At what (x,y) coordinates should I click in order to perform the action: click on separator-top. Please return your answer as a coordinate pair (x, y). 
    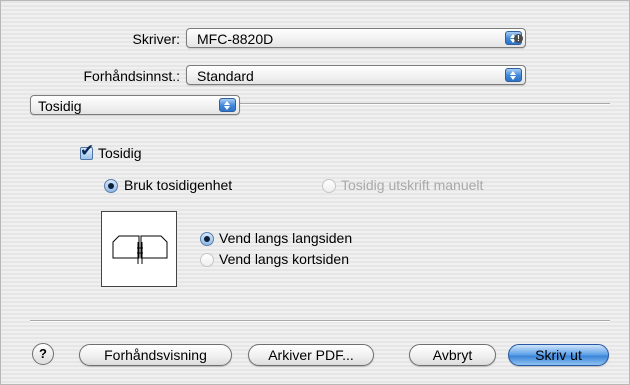
    Looking at the image, I should click on (425, 104).